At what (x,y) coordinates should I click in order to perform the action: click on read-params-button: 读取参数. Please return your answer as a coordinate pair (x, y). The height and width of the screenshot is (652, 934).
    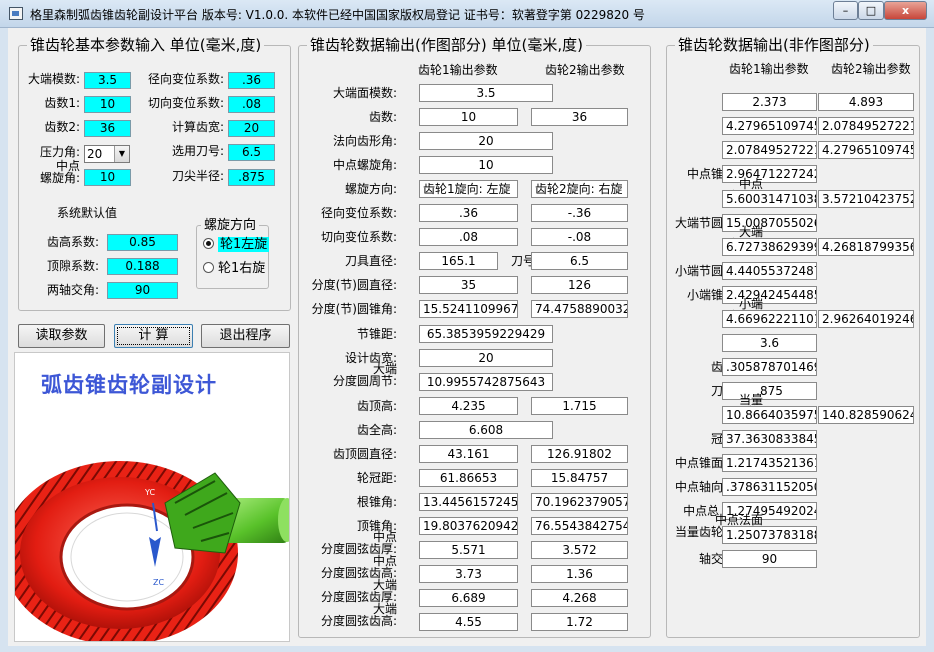
    Looking at the image, I should click on (61, 336).